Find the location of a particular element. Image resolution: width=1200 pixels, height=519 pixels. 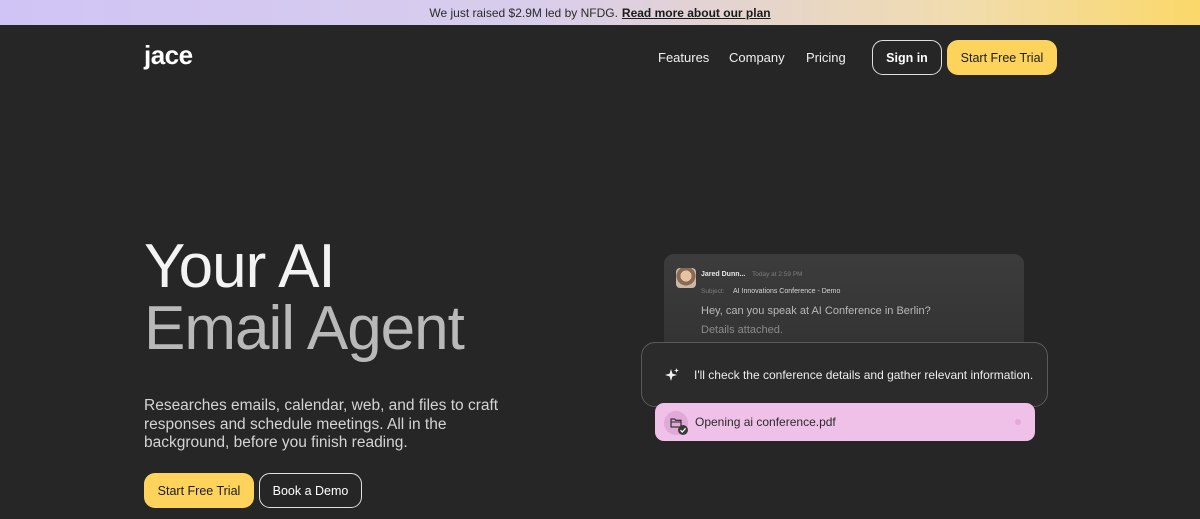

file-action-text: Opening ai conference.pdf is located at coordinates (765, 422).